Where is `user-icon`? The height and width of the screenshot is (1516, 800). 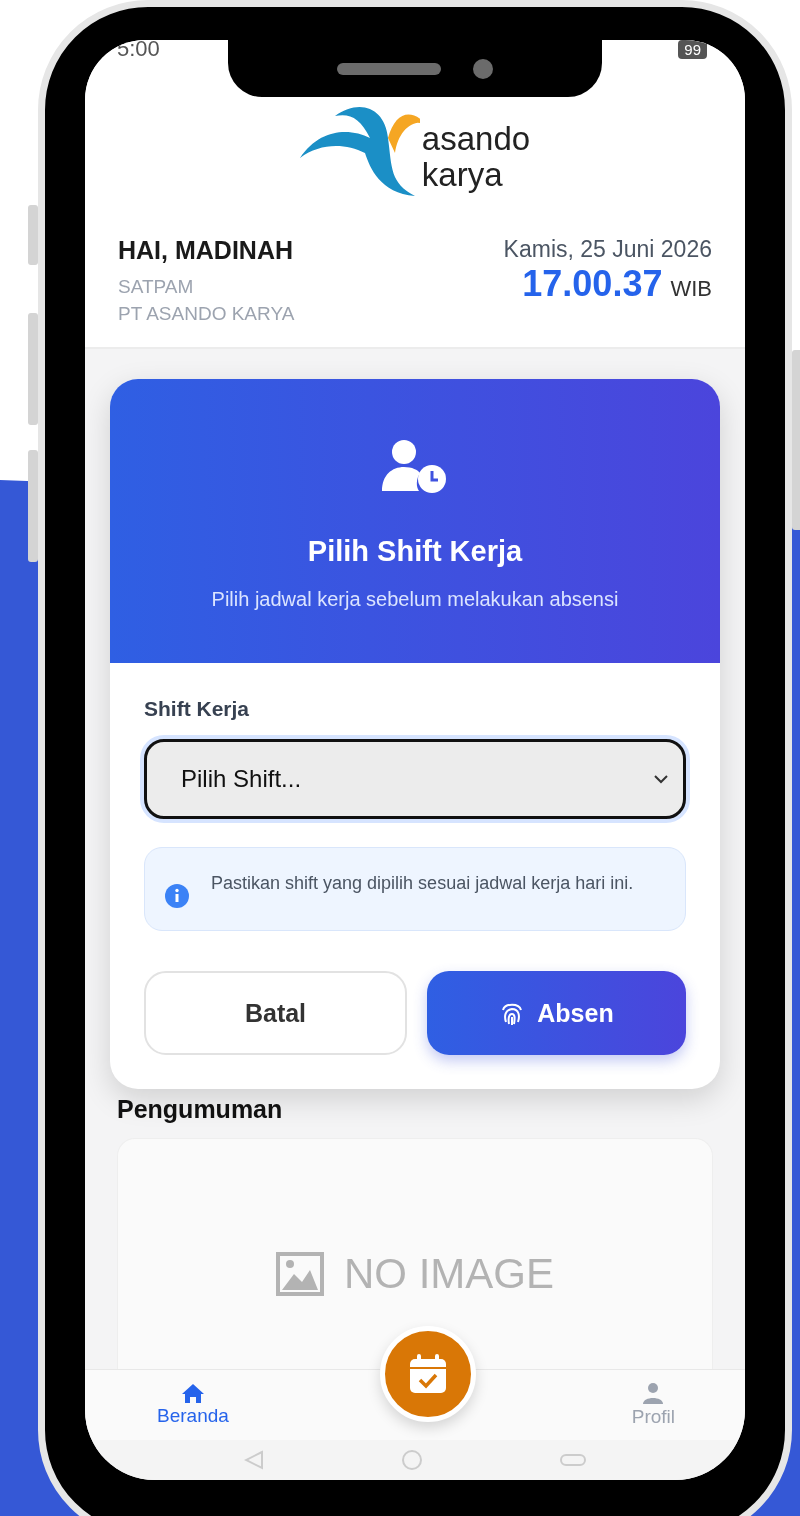 user-icon is located at coordinates (653, 1393).